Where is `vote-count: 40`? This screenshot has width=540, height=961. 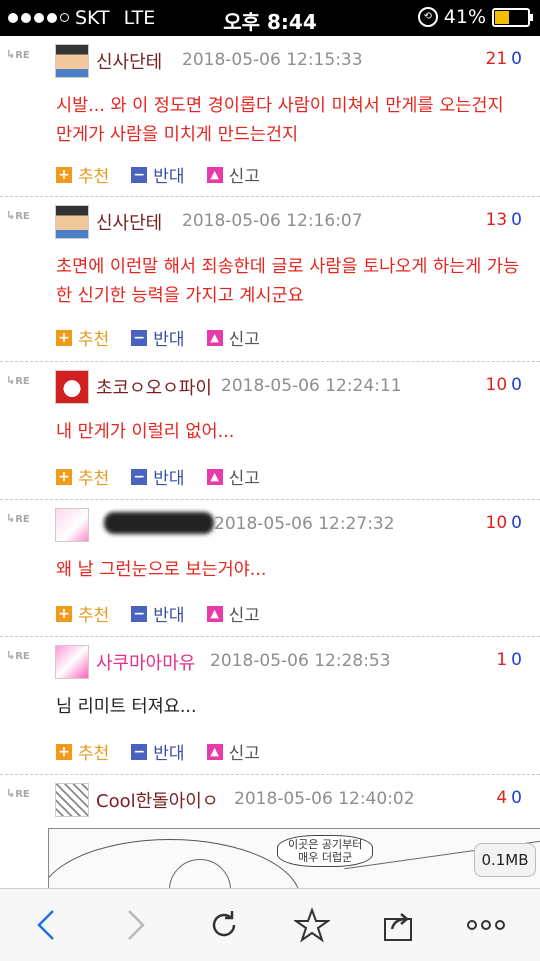 vote-count: 40 is located at coordinates (509, 798).